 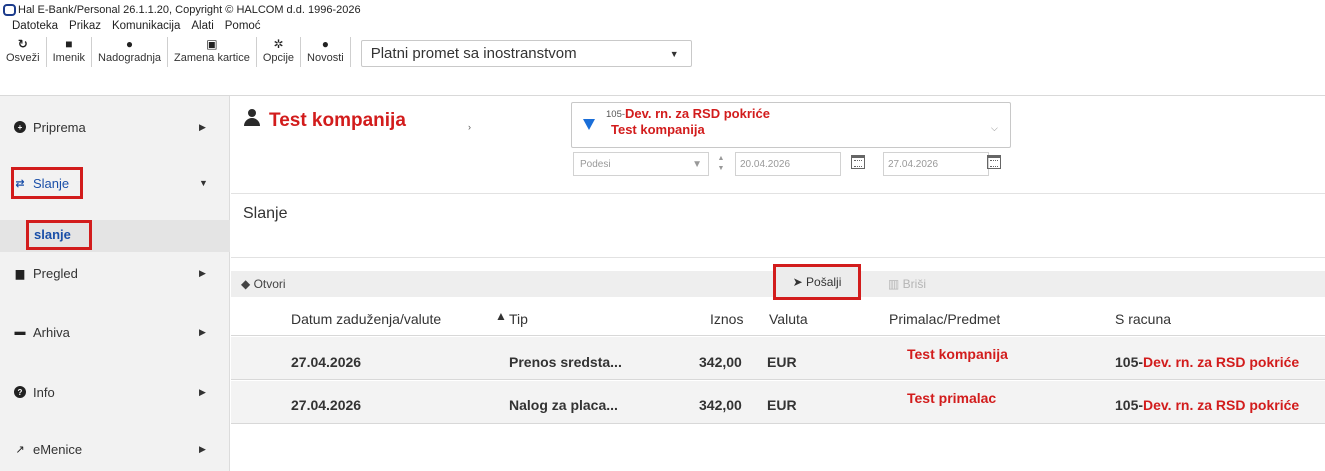 What do you see at coordinates (263, 284) in the screenshot?
I see `open-button: ◆ Otvori` at bounding box center [263, 284].